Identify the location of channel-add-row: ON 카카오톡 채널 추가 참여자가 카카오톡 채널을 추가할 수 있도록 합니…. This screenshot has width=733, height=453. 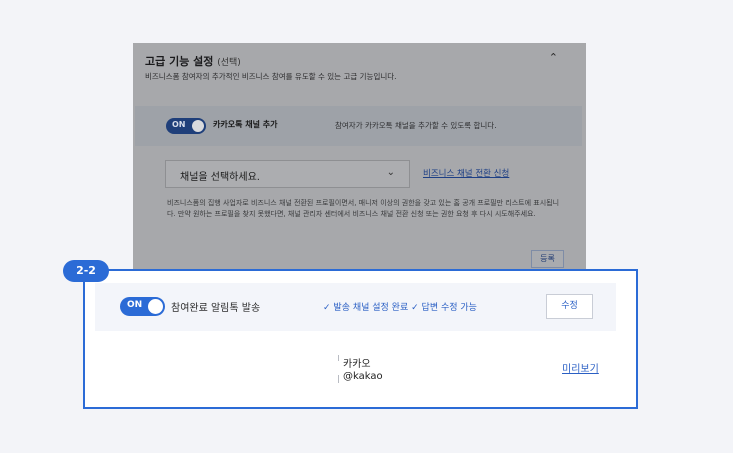
(358, 126).